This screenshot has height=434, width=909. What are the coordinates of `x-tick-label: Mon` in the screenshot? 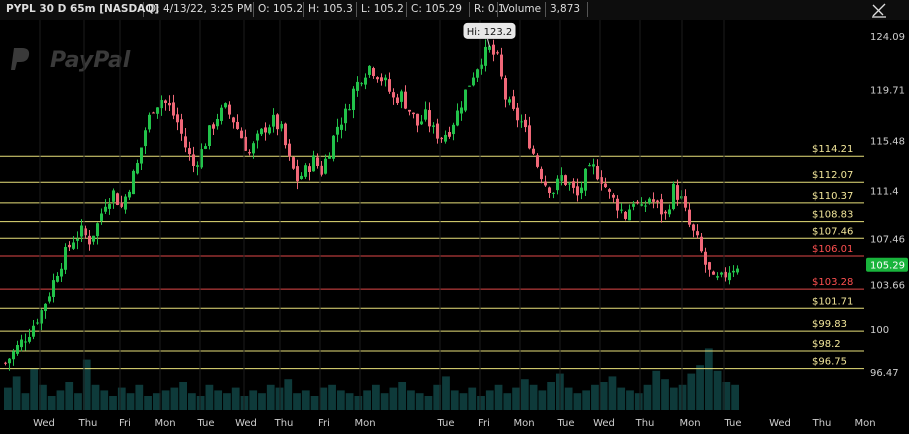 It's located at (864, 423).